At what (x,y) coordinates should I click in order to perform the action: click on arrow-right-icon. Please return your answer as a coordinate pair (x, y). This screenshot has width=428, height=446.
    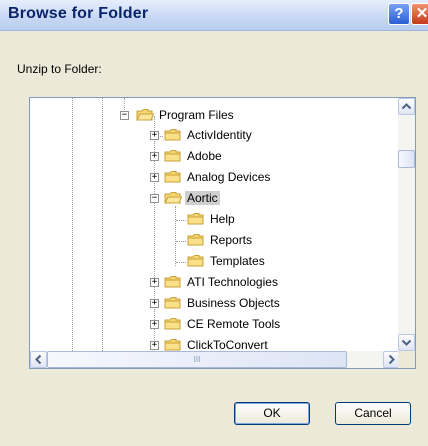
    Looking at the image, I should click on (391, 359).